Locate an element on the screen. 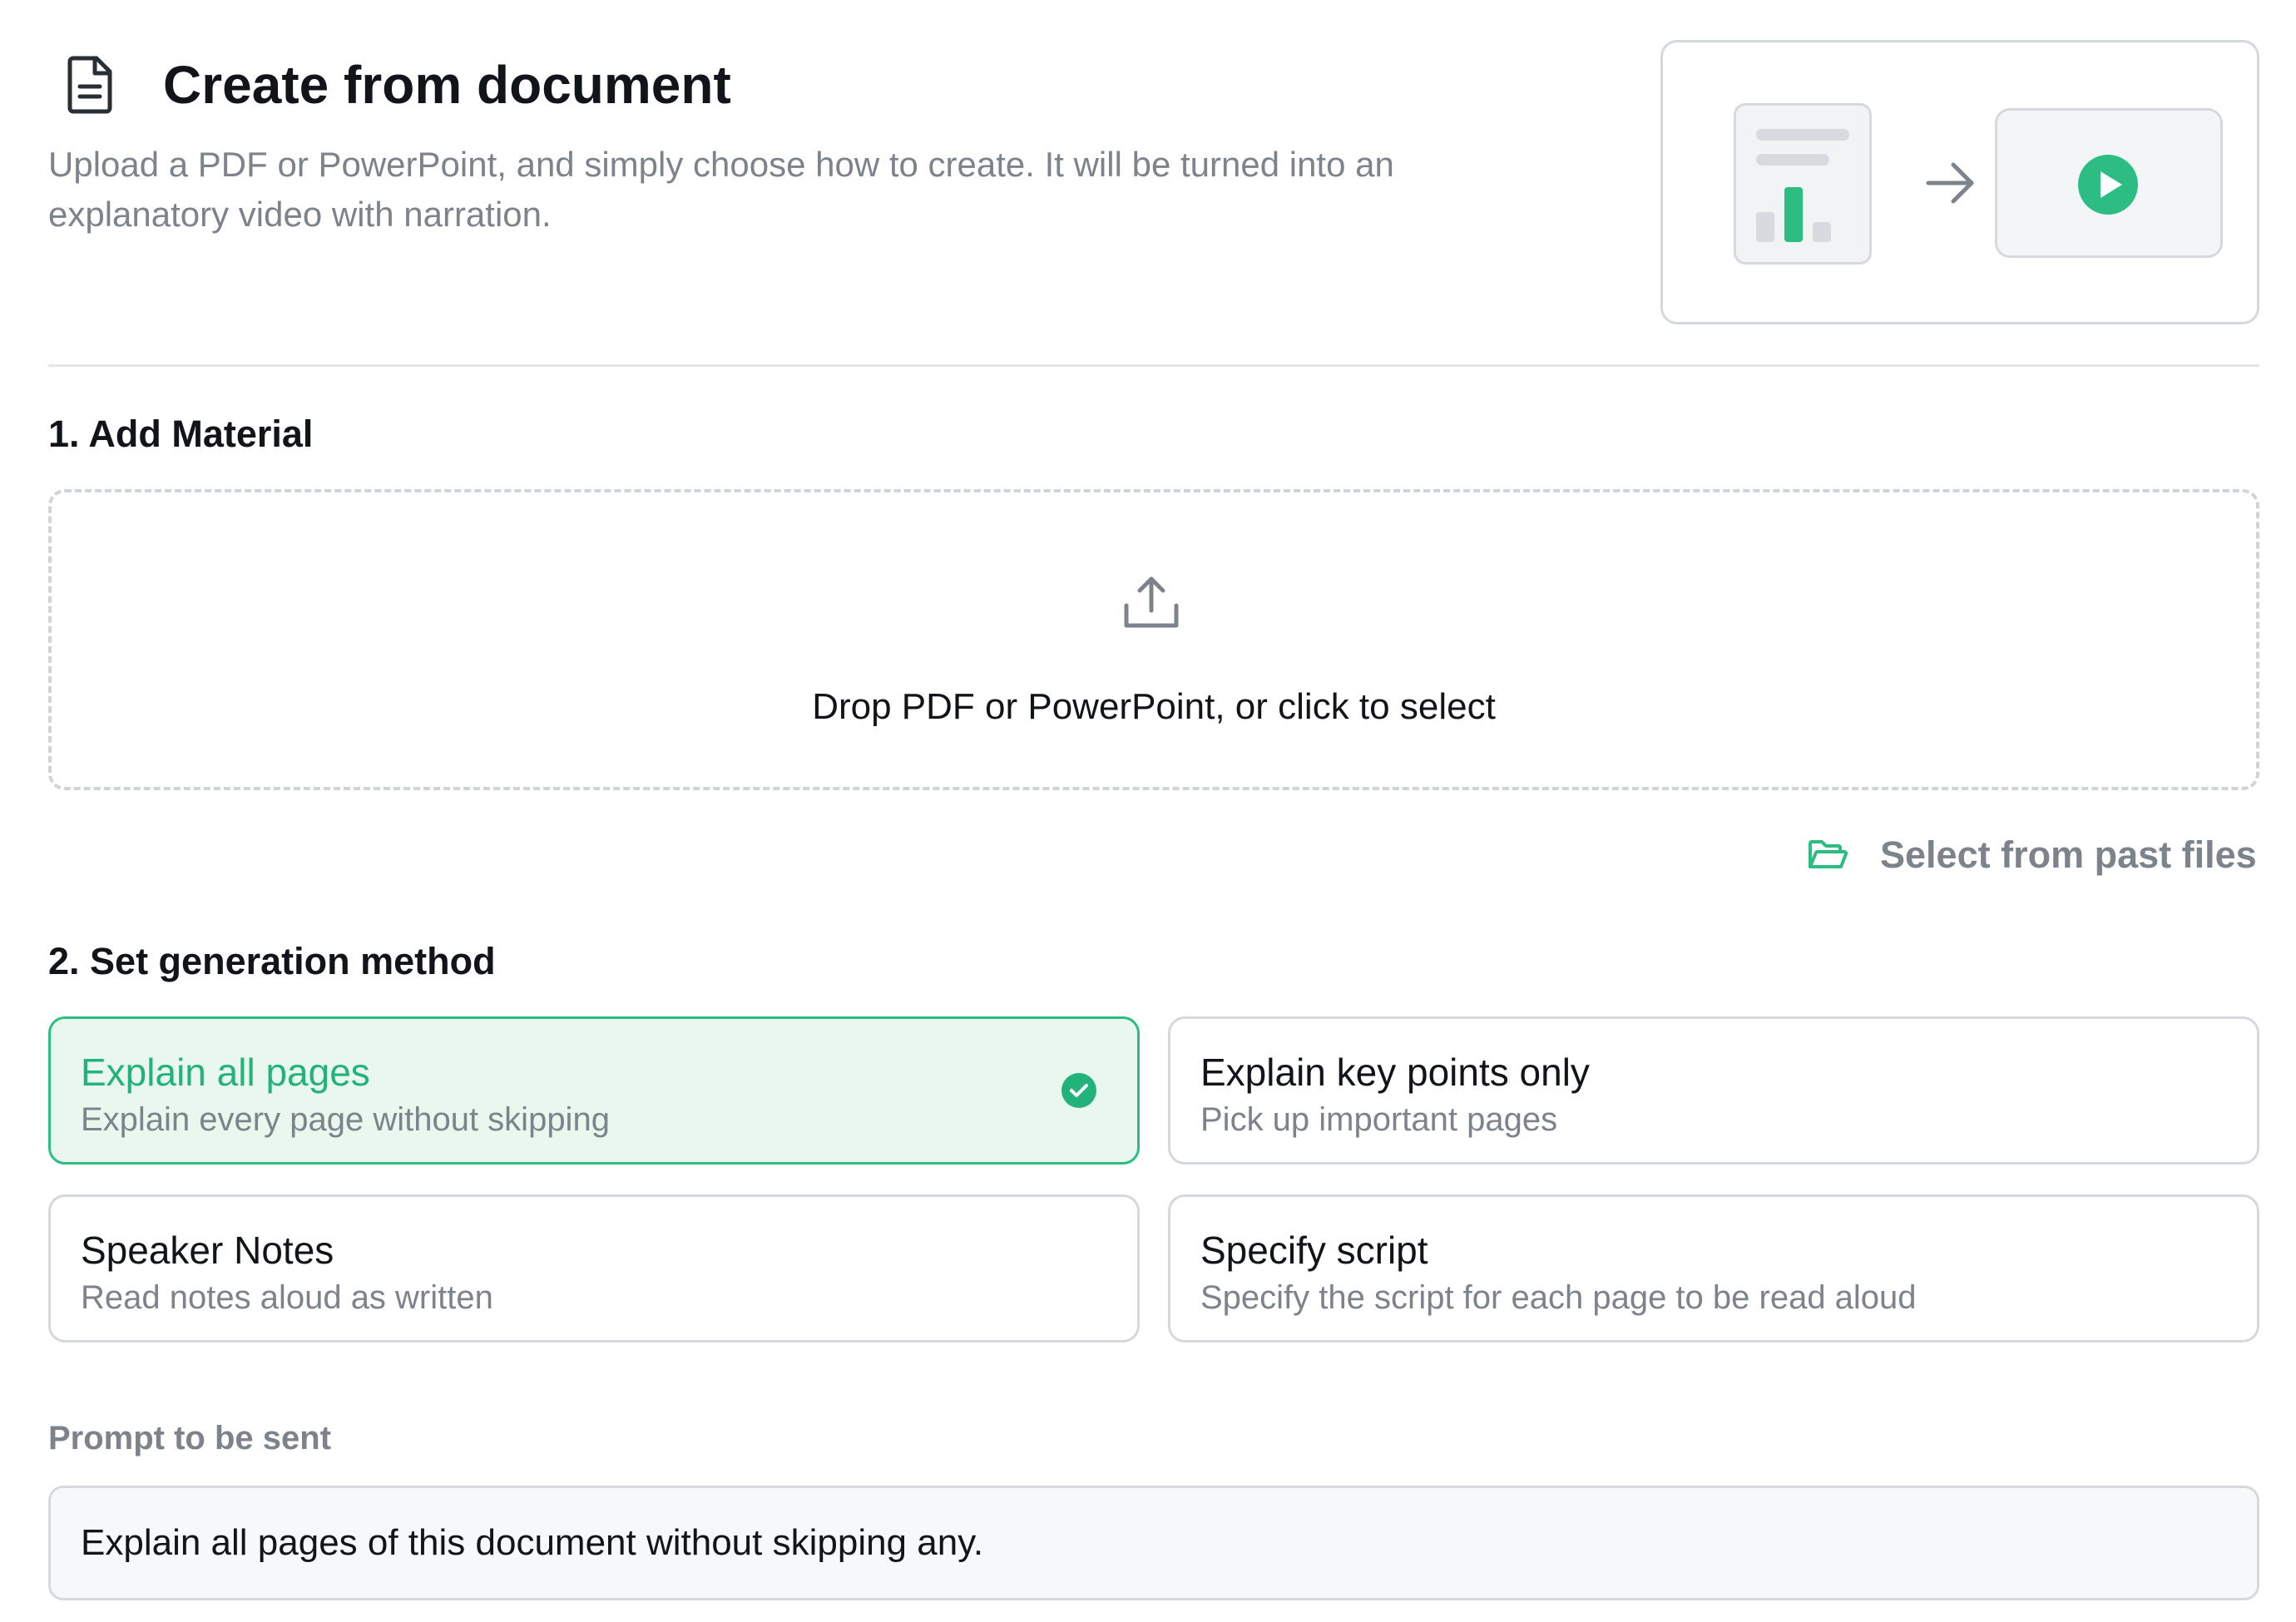  section-title-generation-method: 2. Set generation method is located at coordinates (272, 961).